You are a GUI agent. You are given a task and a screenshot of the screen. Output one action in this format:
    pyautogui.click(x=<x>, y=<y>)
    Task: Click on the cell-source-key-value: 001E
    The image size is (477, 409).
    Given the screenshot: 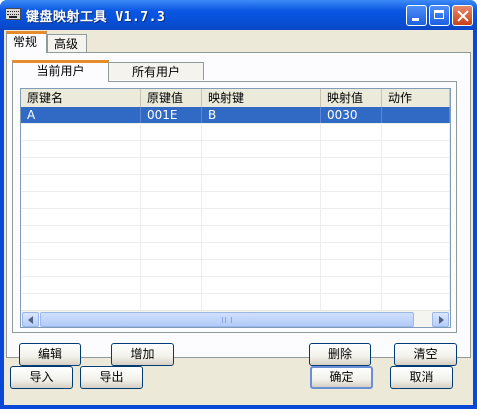 What is the action you would take?
    pyautogui.click(x=171, y=115)
    